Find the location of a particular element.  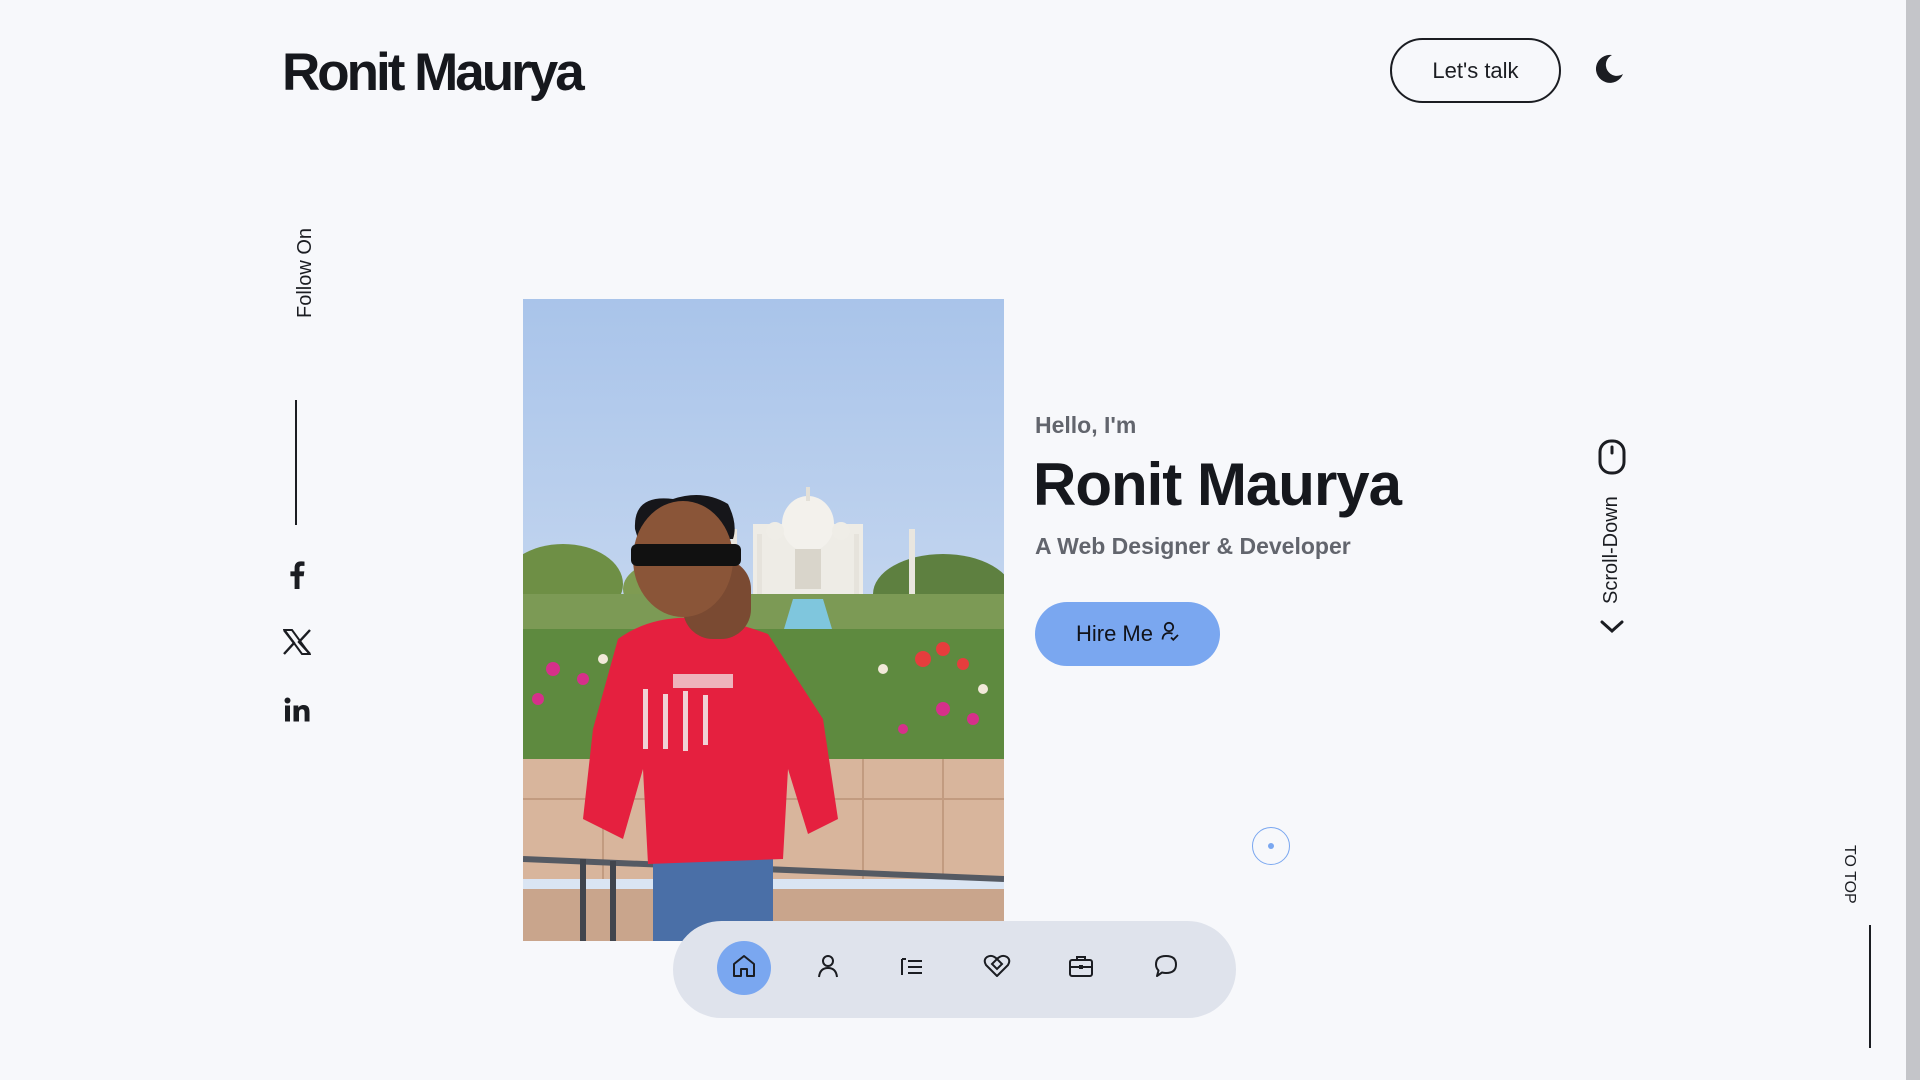

site-logo: Ronit Maurya is located at coordinates (433, 72).